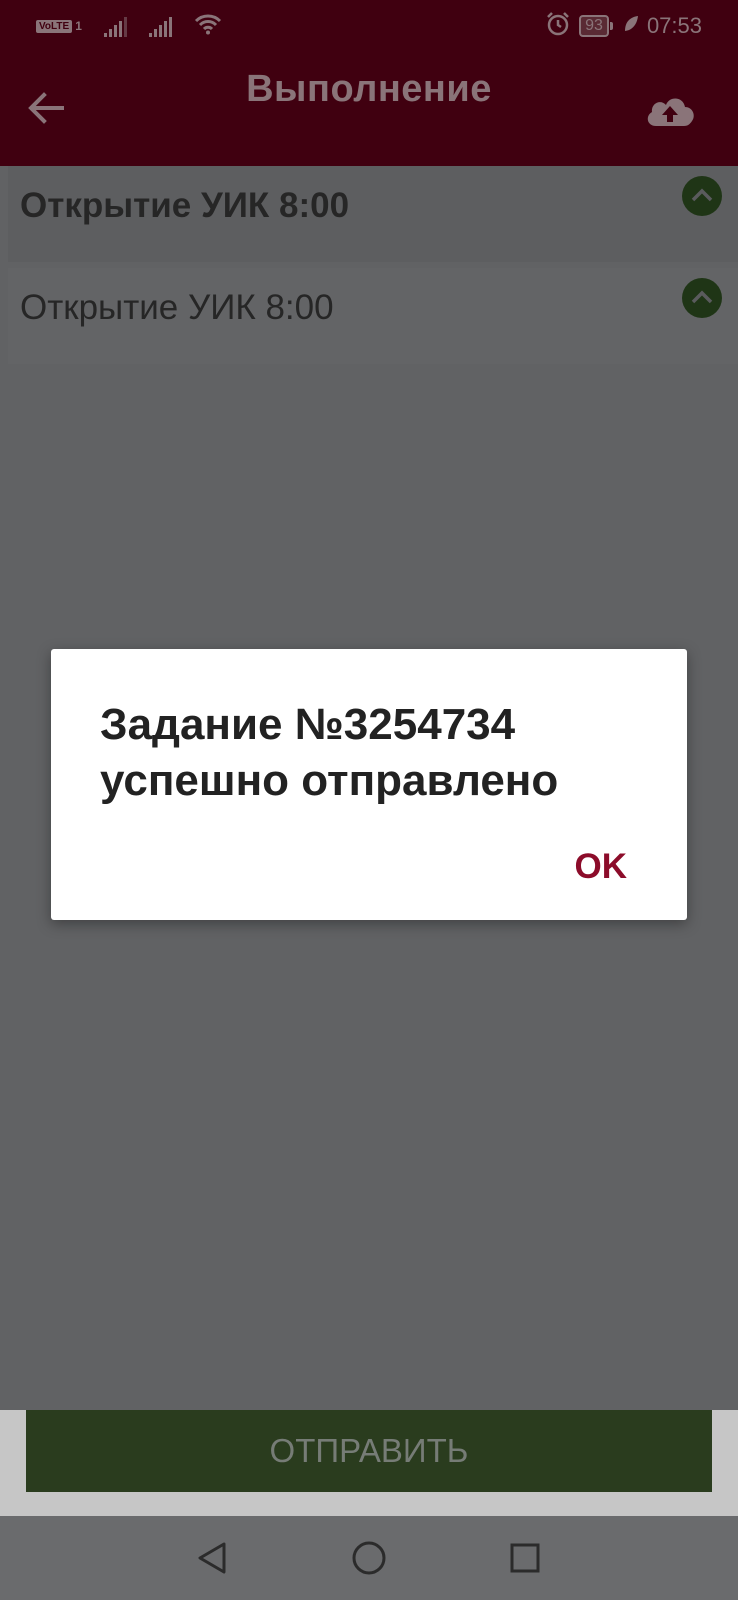 The width and height of the screenshot is (738, 1600). I want to click on dialog-message-line: успешно отправлено, so click(329, 780).